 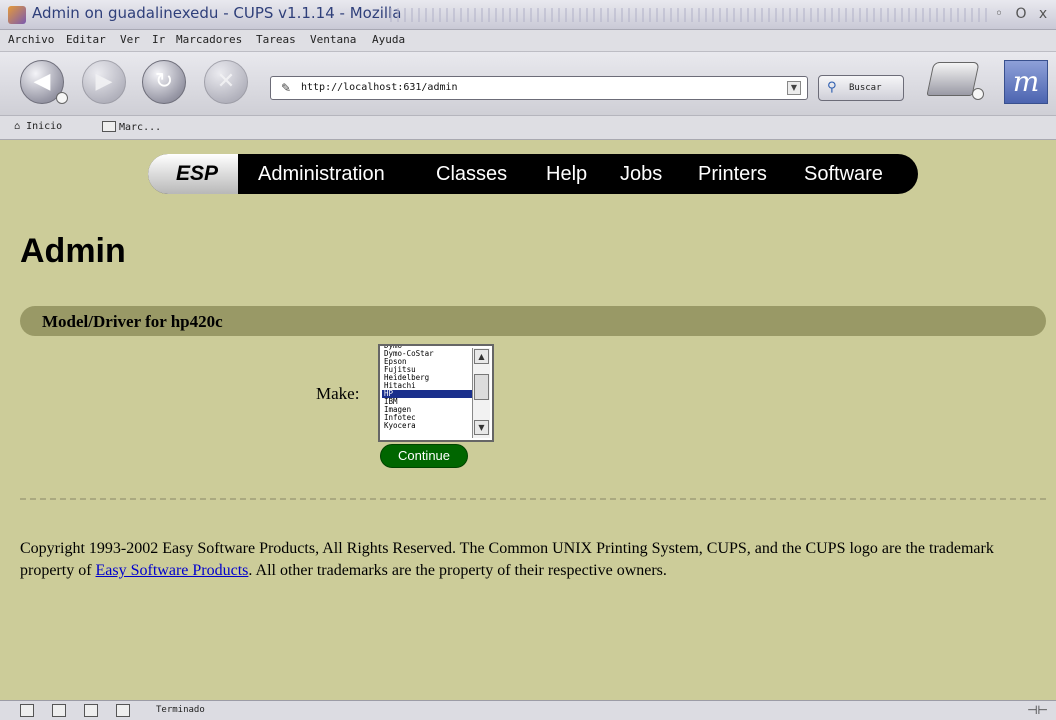 What do you see at coordinates (978, 94) in the screenshot?
I see `print-dropdown` at bounding box center [978, 94].